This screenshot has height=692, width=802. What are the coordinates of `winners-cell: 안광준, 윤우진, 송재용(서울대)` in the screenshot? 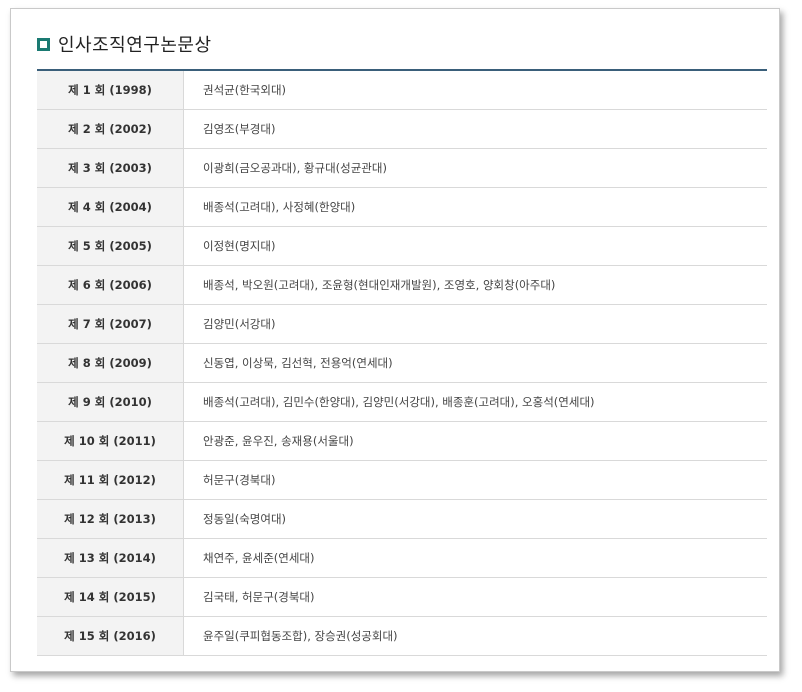 It's located at (475, 441).